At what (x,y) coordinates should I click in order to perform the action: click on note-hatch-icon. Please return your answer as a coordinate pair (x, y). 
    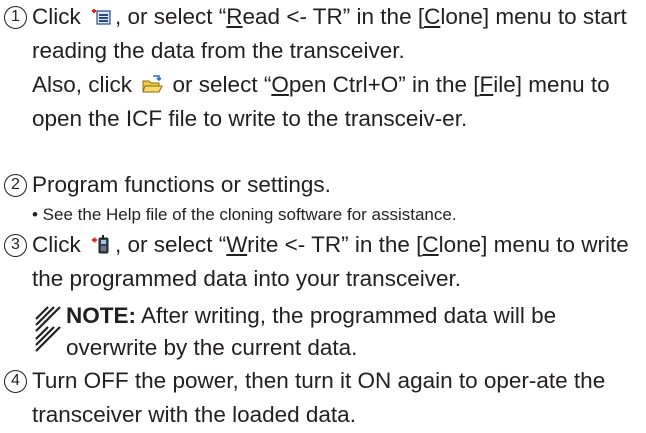
    Looking at the image, I should click on (48, 329).